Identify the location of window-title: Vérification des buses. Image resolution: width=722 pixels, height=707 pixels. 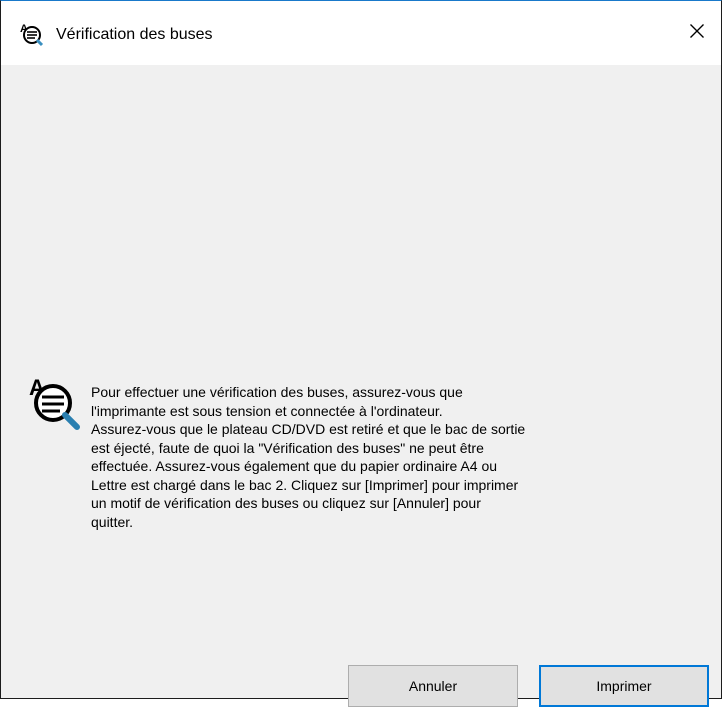
(134, 34).